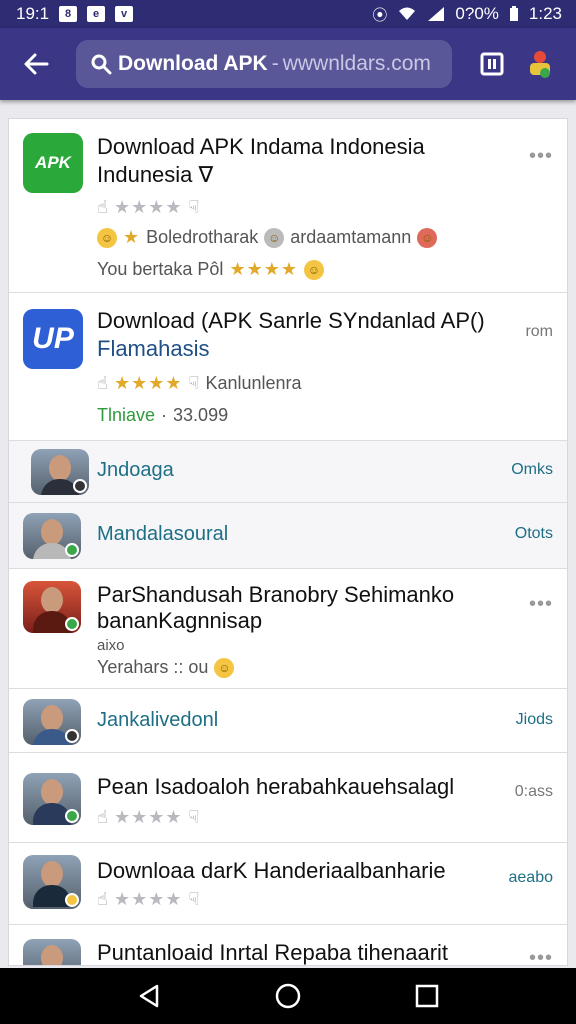  I want to click on meta-text-2: ardaamtamann, so click(351, 237).